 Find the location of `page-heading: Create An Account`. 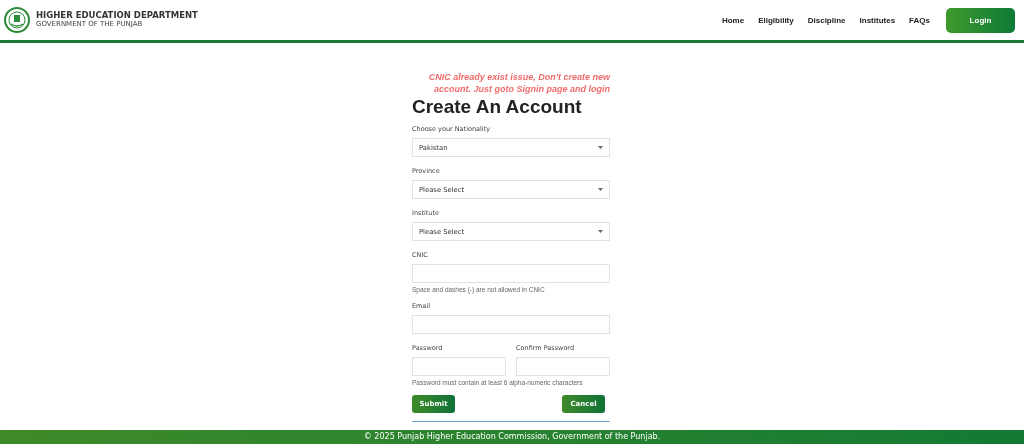

page-heading: Create An Account is located at coordinates (497, 107).